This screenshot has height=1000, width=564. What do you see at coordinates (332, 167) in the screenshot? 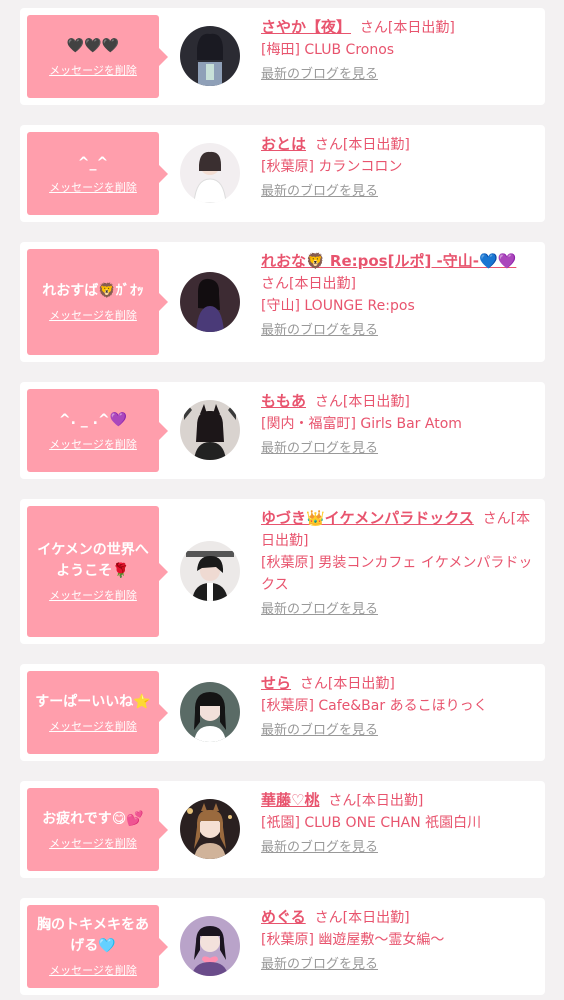
I see `shop-name: [秋葉原] カランコロン` at bounding box center [332, 167].